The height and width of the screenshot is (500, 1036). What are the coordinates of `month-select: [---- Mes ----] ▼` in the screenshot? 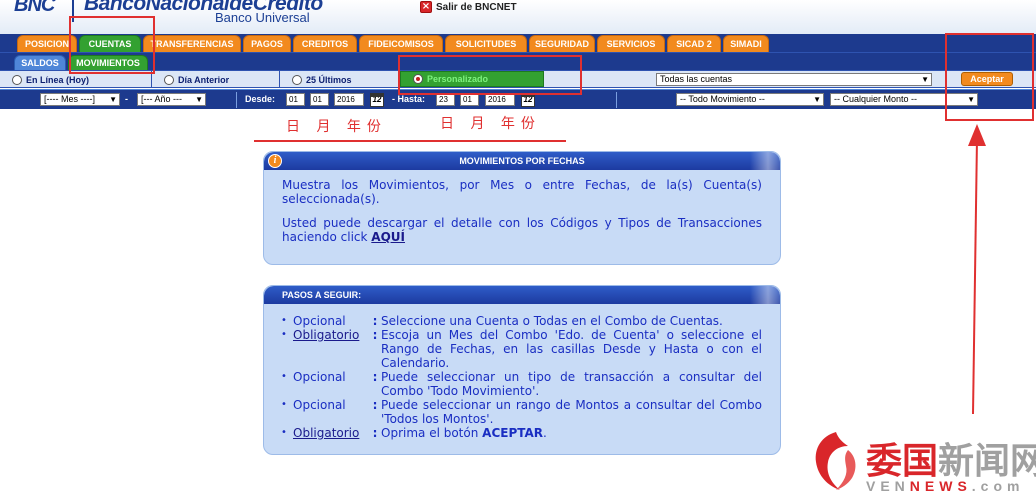 It's located at (80, 99).